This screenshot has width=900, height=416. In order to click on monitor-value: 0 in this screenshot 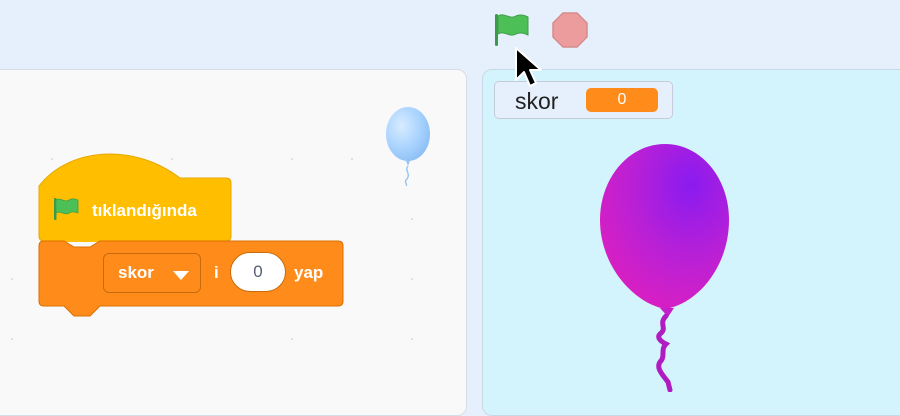, I will do `click(622, 100)`.